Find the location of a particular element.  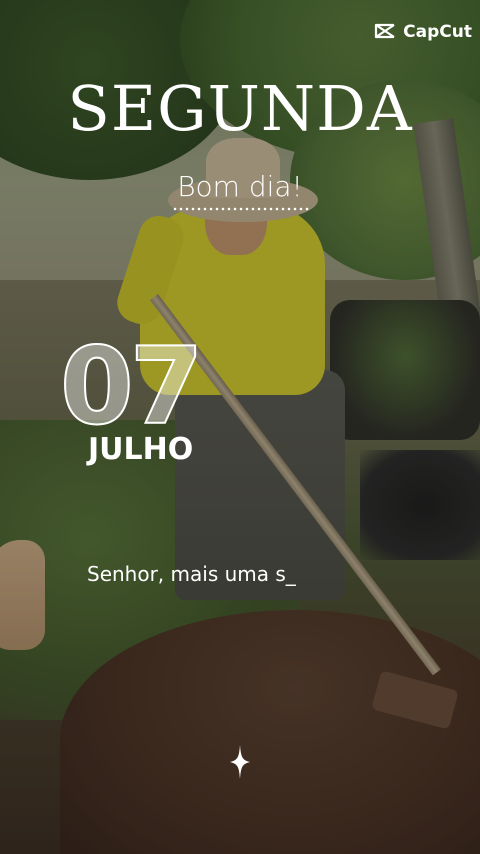

brand-name: CapCut is located at coordinates (437, 32).